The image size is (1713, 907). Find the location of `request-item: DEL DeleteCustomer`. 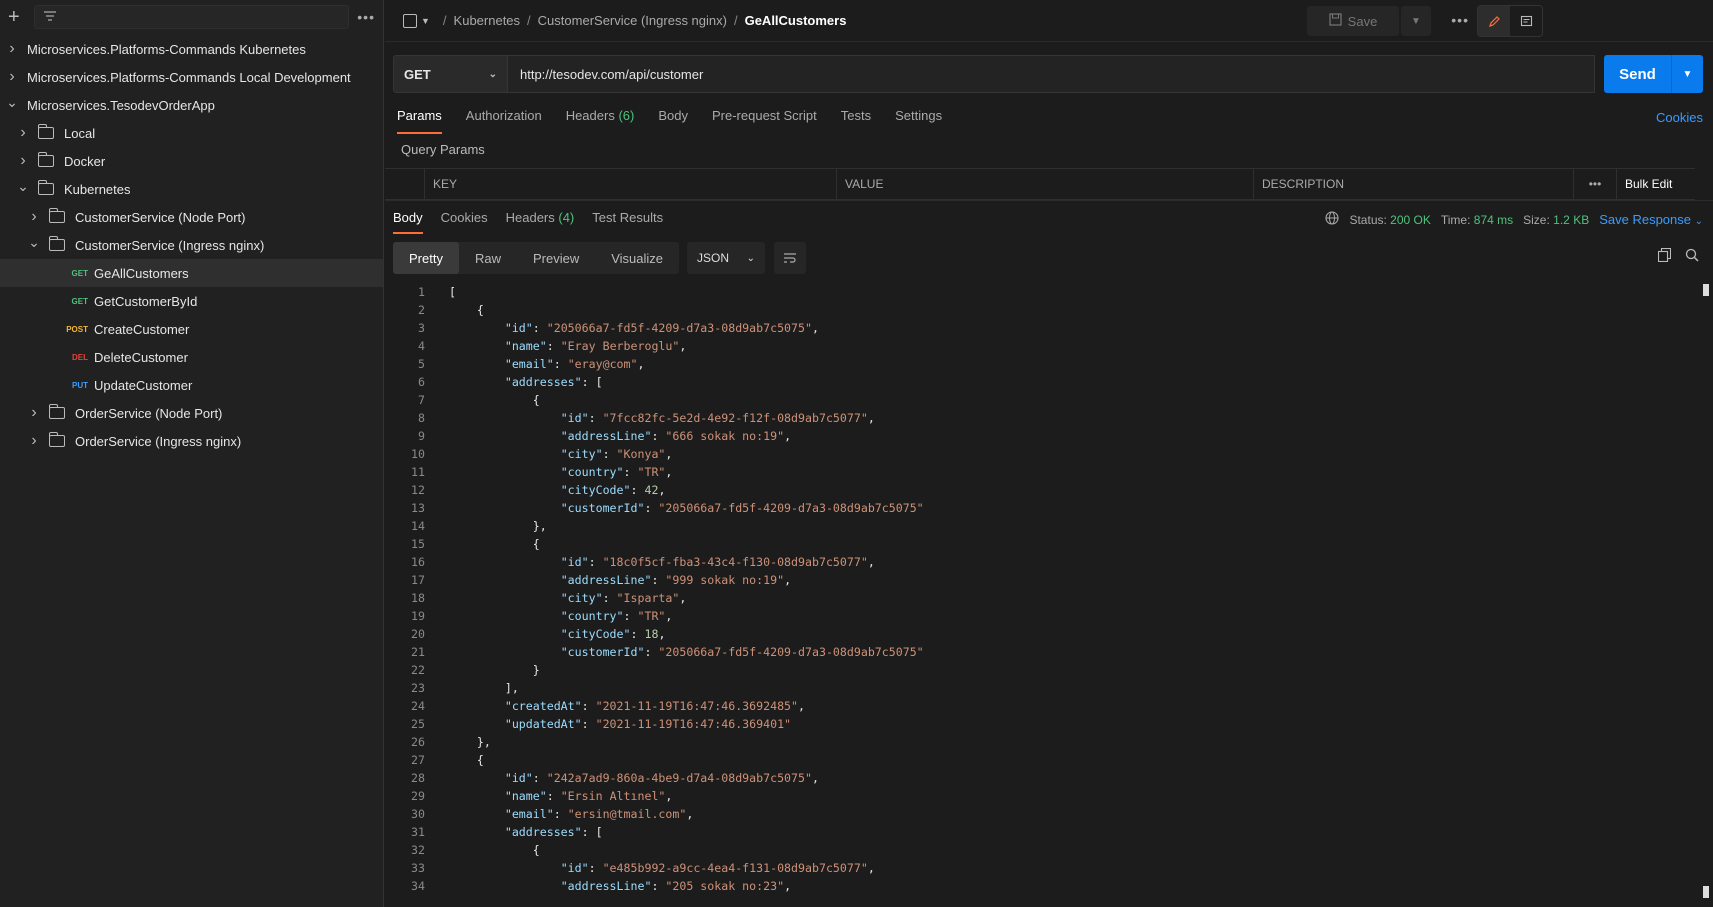

request-item: DEL DeleteCustomer is located at coordinates (191, 357).